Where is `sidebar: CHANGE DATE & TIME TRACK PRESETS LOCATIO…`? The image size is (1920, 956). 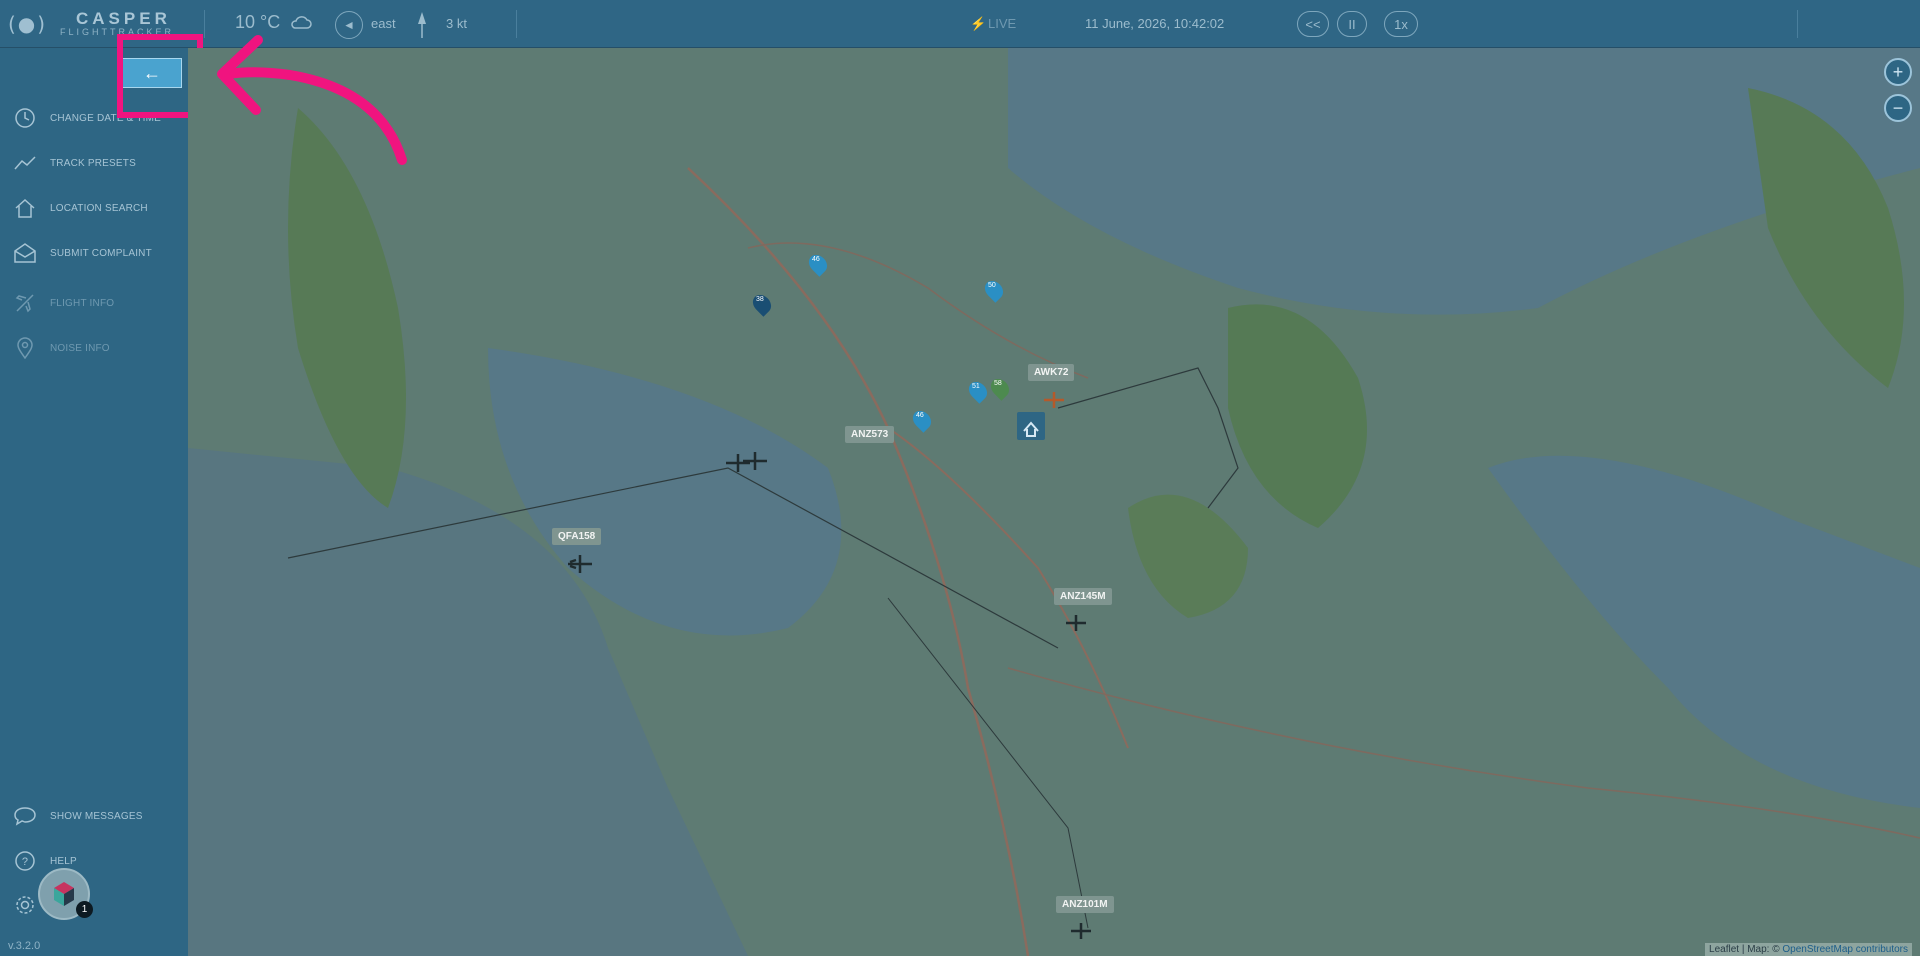
sidebar: CHANGE DATE & TIME TRACK PRESETS LOCATIO… is located at coordinates (94, 502).